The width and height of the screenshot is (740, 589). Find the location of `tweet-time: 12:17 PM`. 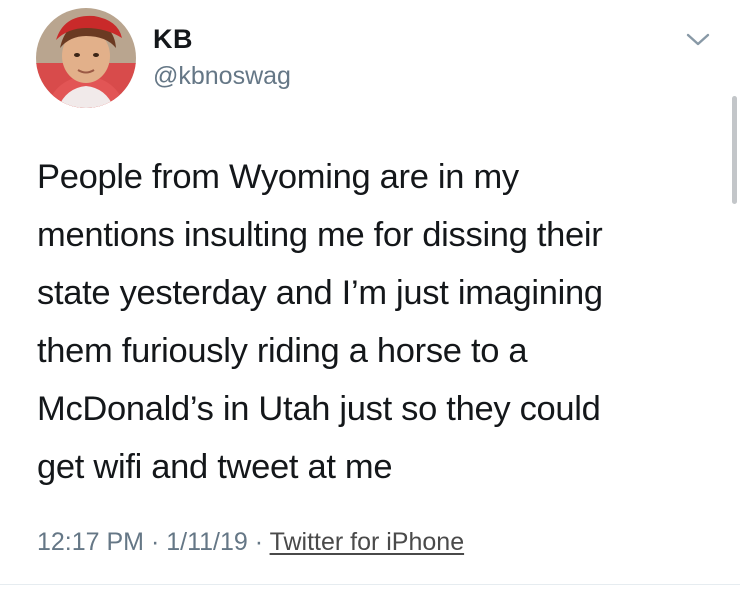

tweet-time: 12:17 PM is located at coordinates (90, 542).